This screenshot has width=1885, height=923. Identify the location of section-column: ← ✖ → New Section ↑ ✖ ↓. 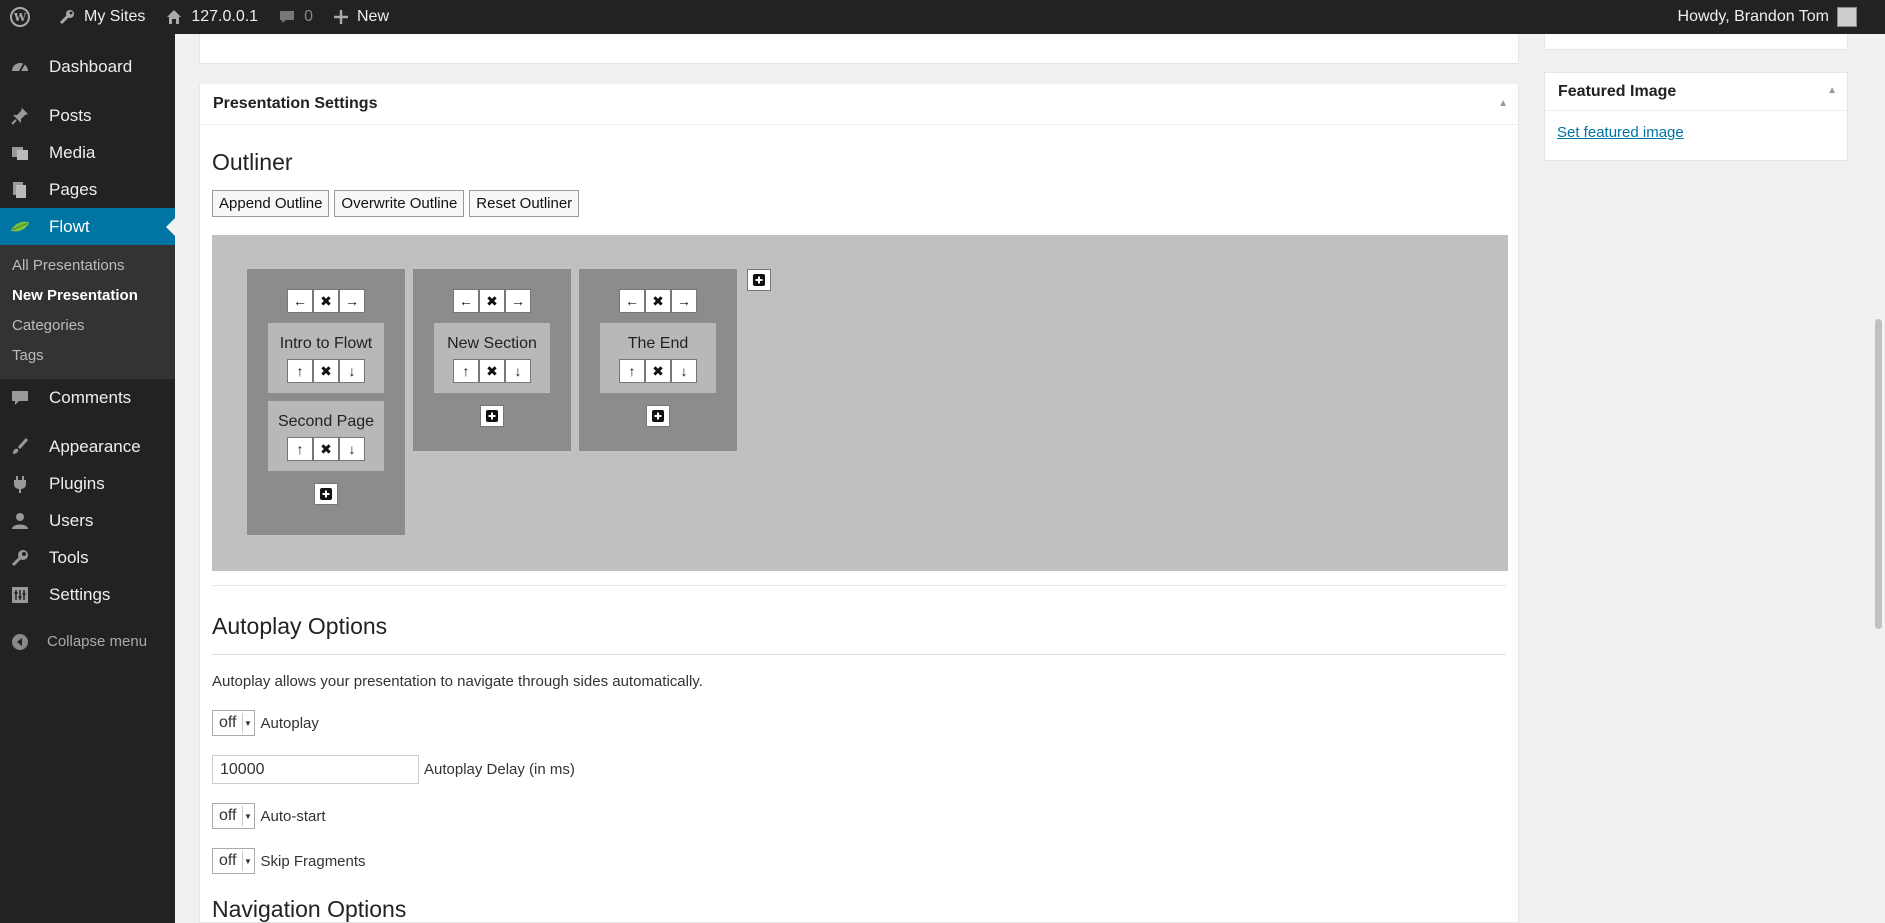
(492, 360).